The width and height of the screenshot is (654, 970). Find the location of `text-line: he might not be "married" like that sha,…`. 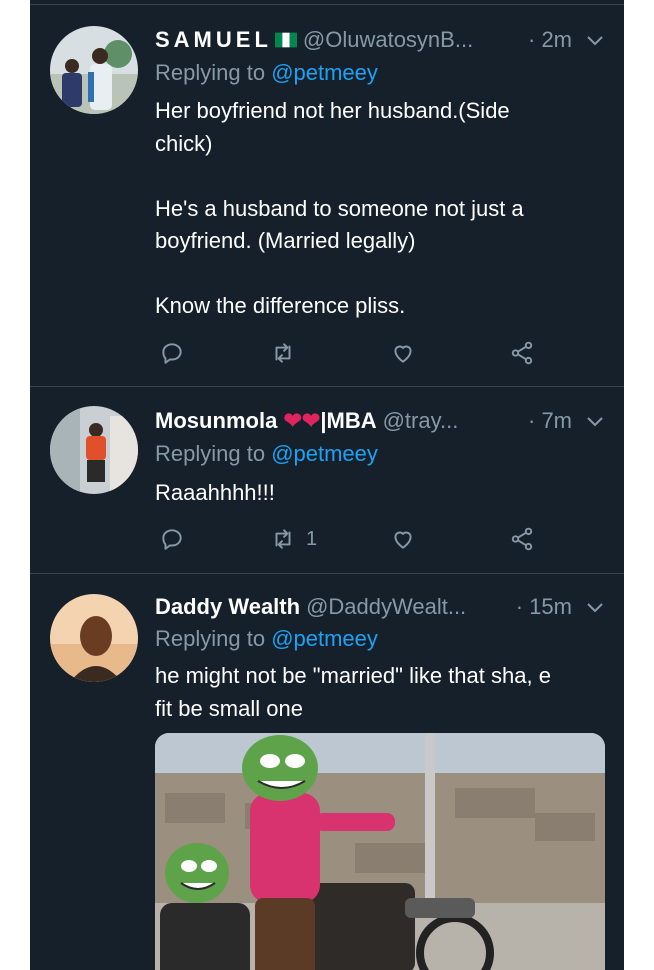

text-line: he might not be "married" like that sha,… is located at coordinates (353, 675).